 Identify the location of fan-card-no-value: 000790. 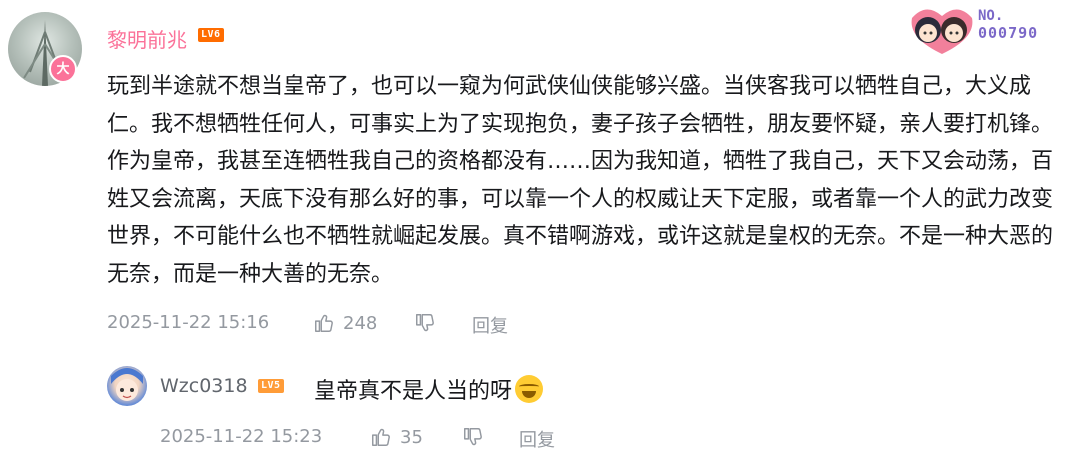
(1008, 33).